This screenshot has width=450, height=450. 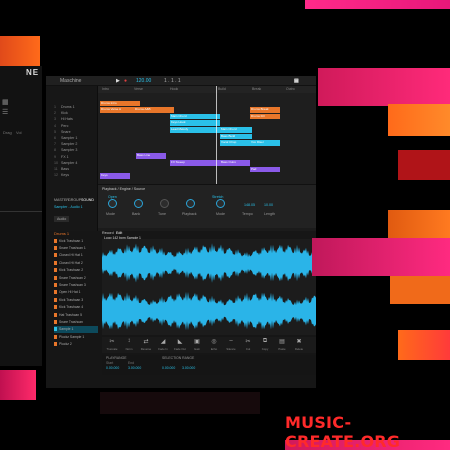 I want to click on tool-icon: ◢, so click(x=163, y=341).